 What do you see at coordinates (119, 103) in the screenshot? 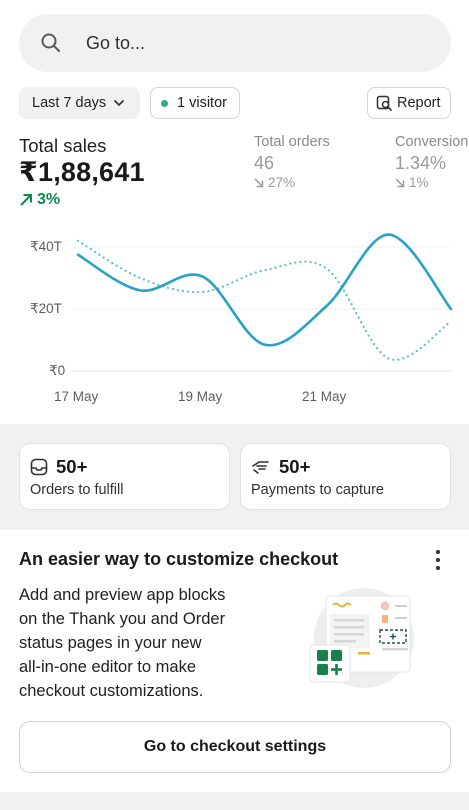
I see `chevron-down-icon` at bounding box center [119, 103].